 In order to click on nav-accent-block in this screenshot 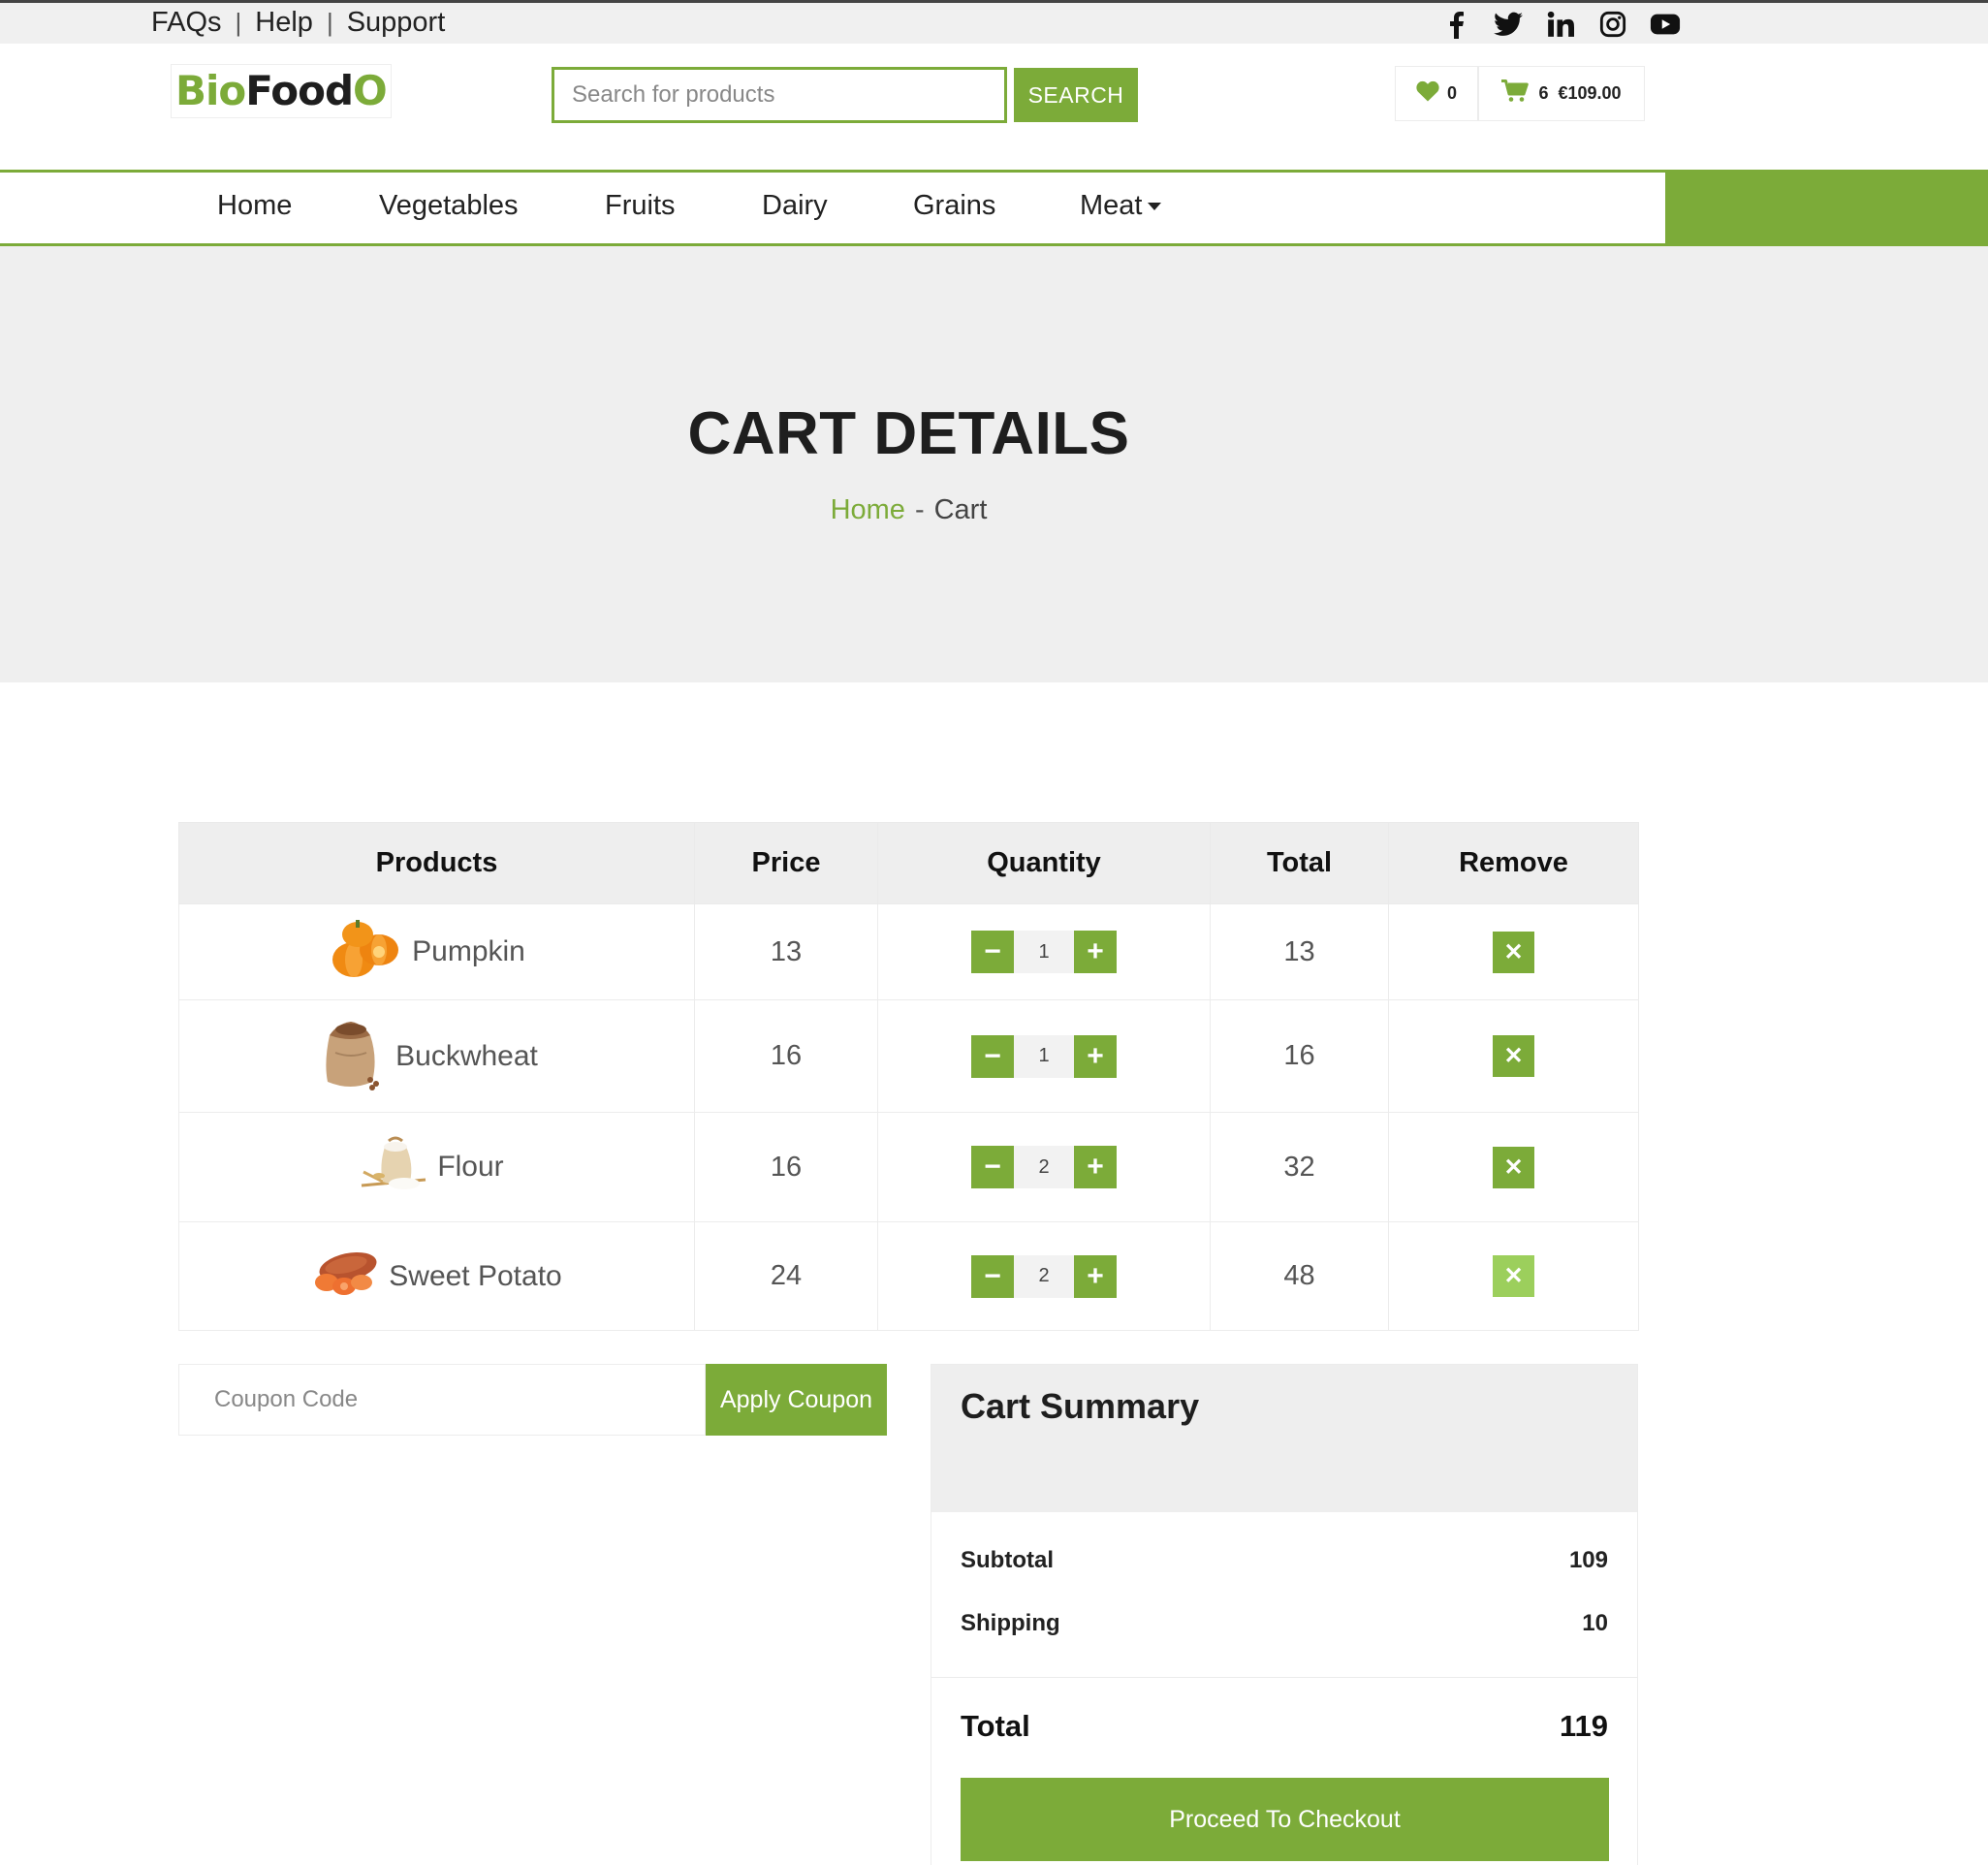, I will do `click(1826, 208)`.